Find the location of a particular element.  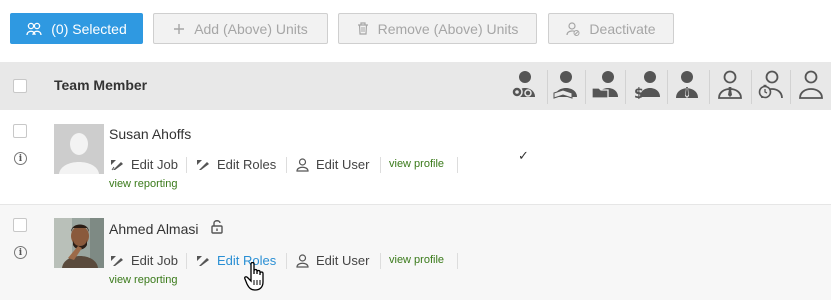

user-gear-icon is located at coordinates (523, 84).